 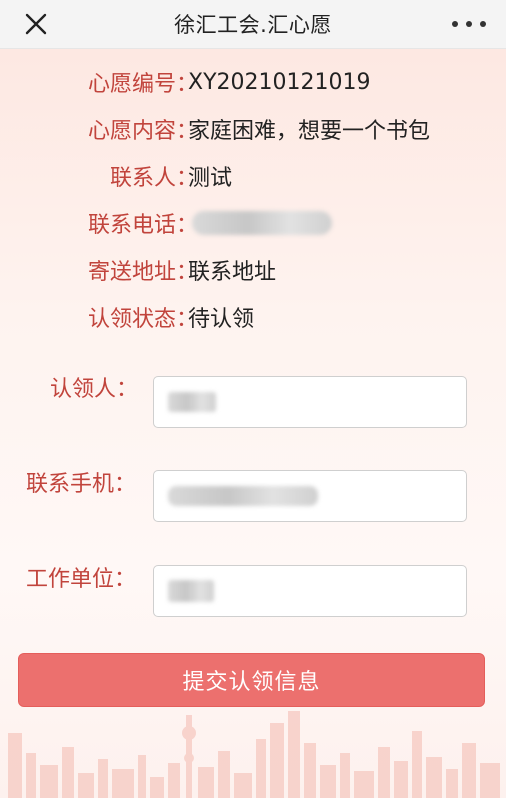 What do you see at coordinates (36, 24) in the screenshot?
I see `close-icon` at bounding box center [36, 24].